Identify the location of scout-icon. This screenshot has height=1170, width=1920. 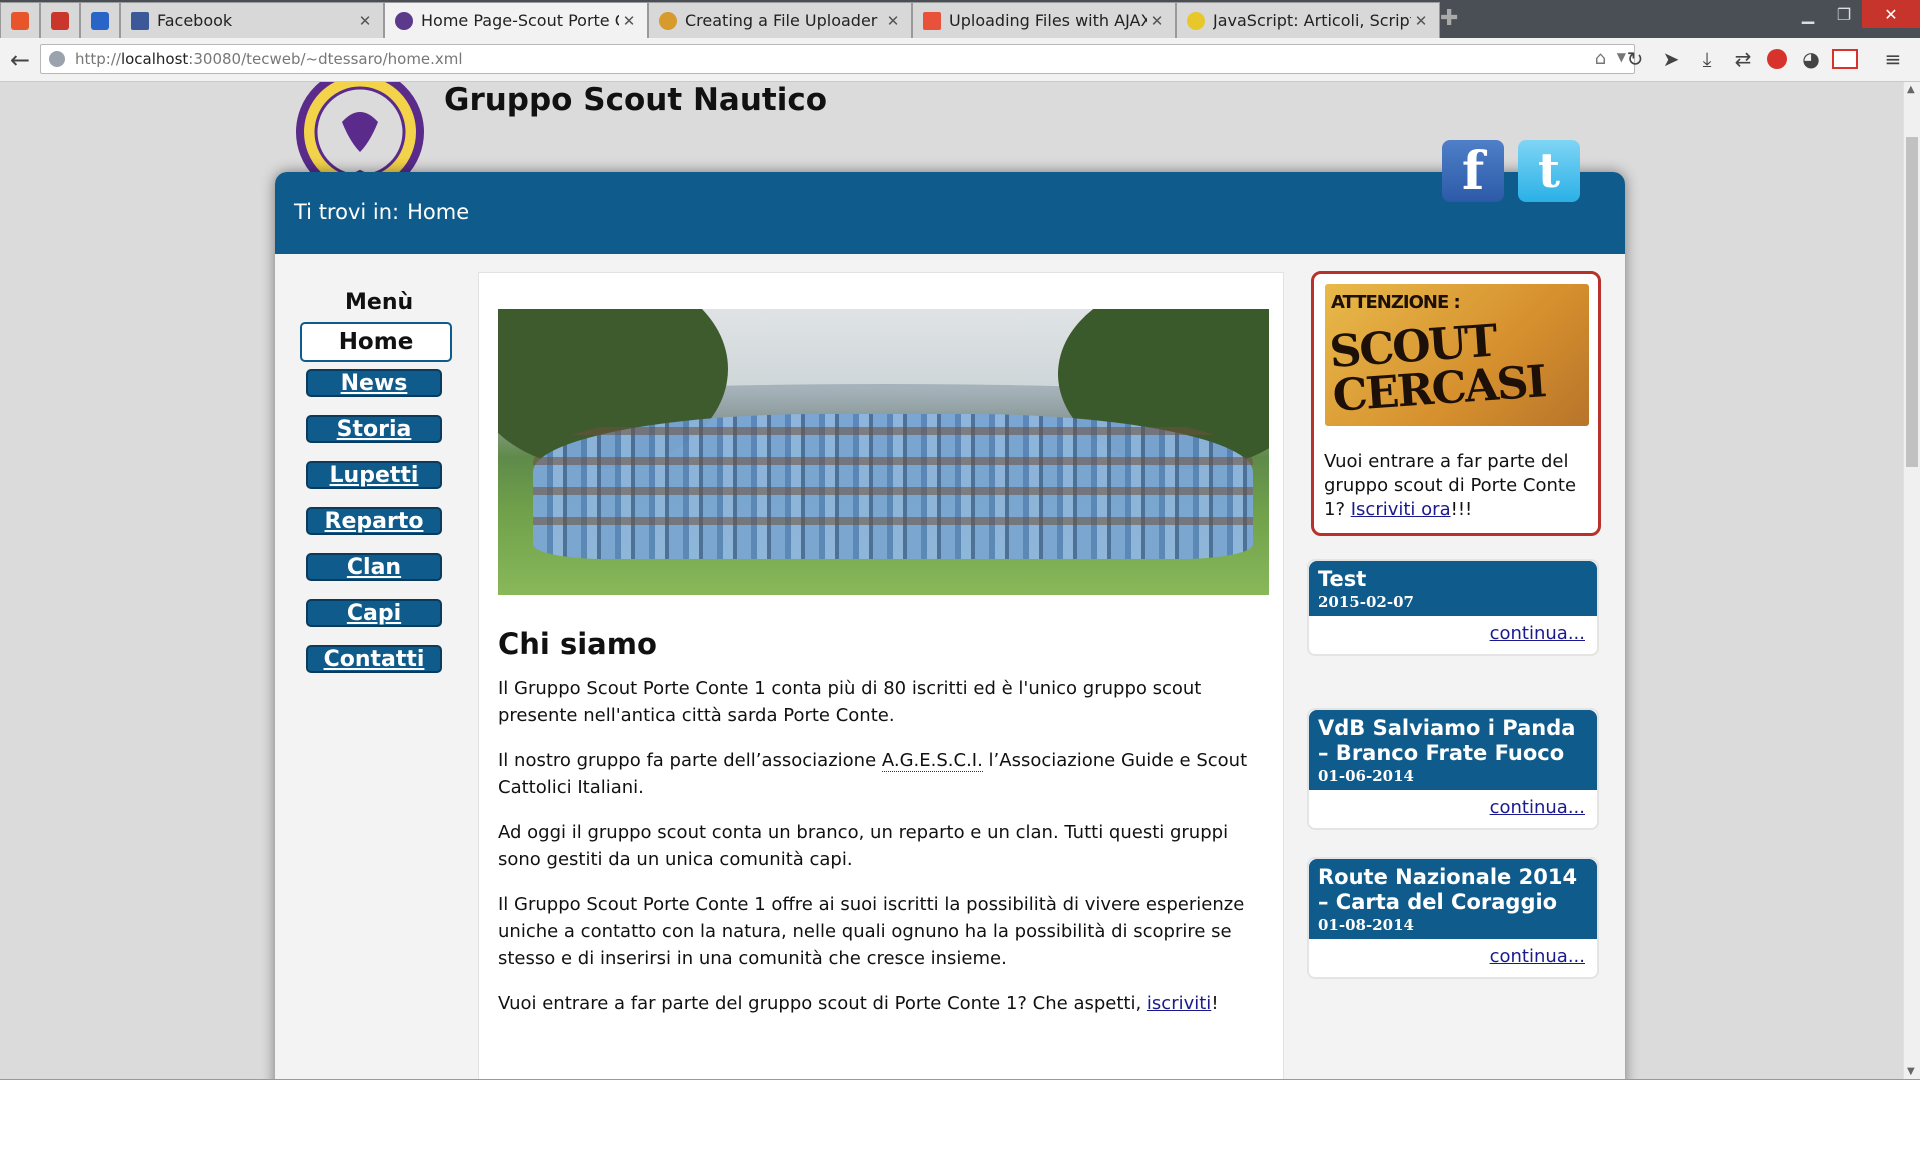
(404, 20).